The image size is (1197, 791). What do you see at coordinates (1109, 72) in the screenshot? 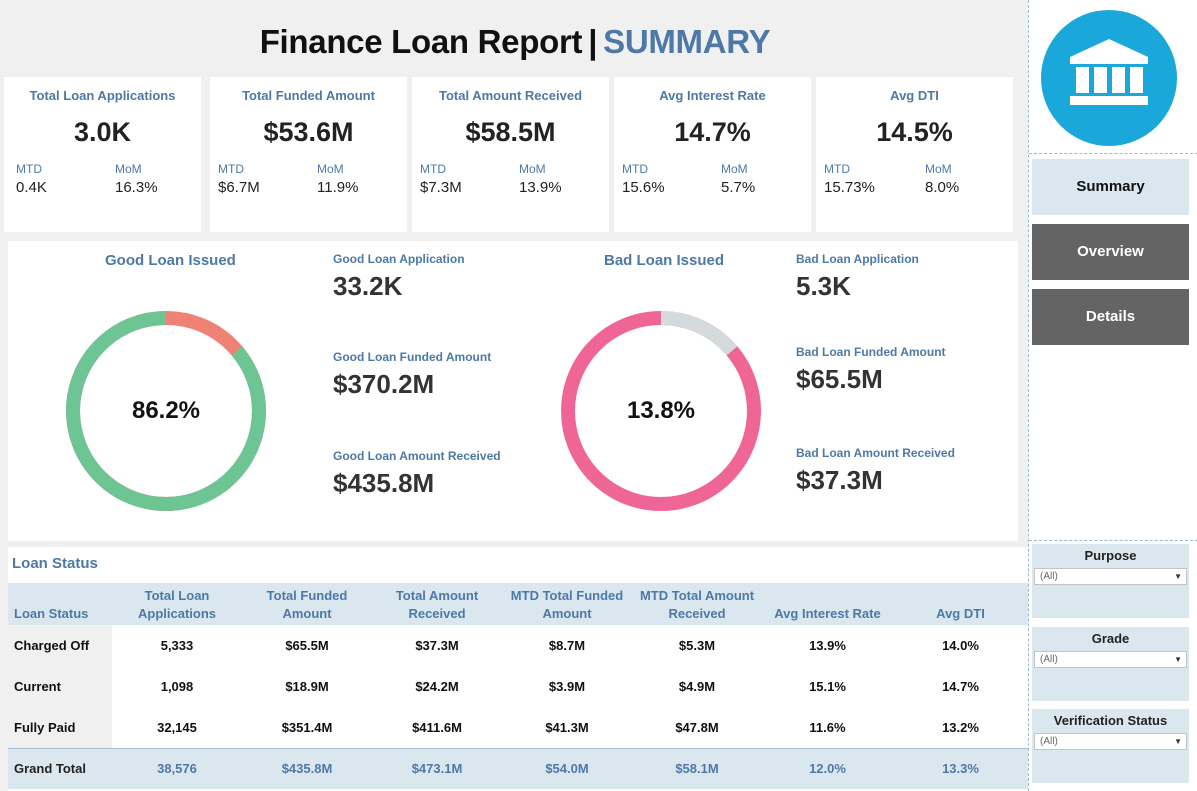
I see `bank-icon` at bounding box center [1109, 72].